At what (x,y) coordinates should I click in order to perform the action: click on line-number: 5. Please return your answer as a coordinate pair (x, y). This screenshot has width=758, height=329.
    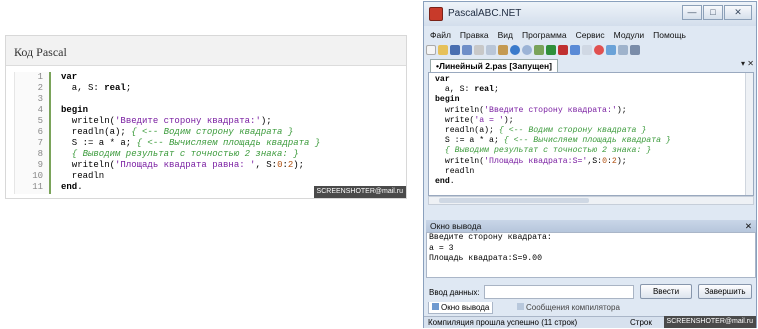
    Looking at the image, I should click on (40, 121).